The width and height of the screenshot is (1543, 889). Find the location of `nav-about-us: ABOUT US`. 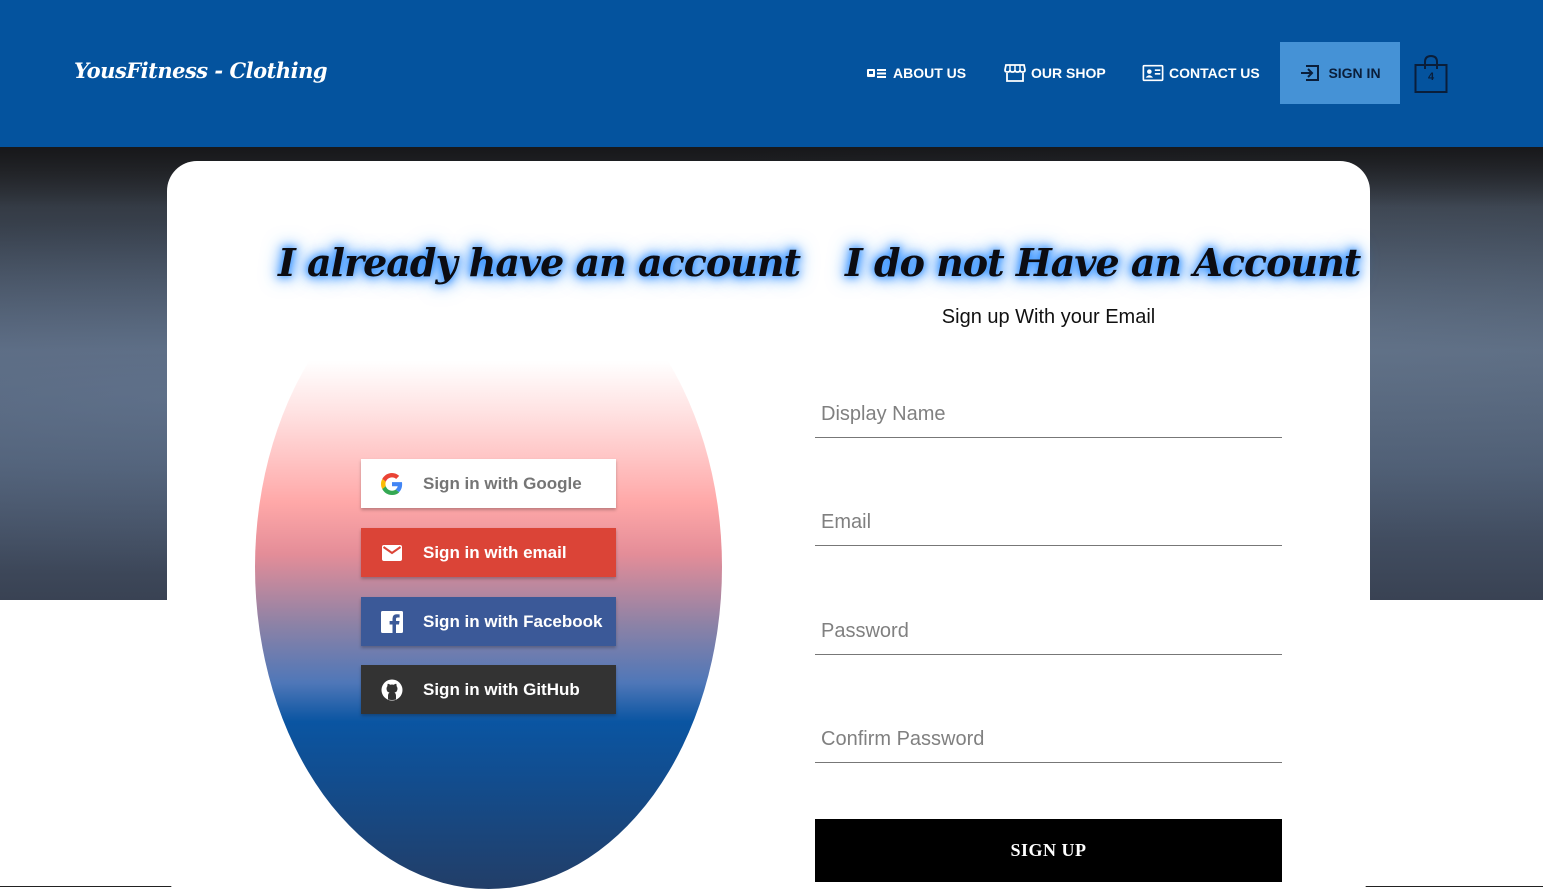

nav-about-us: ABOUT US is located at coordinates (916, 73).